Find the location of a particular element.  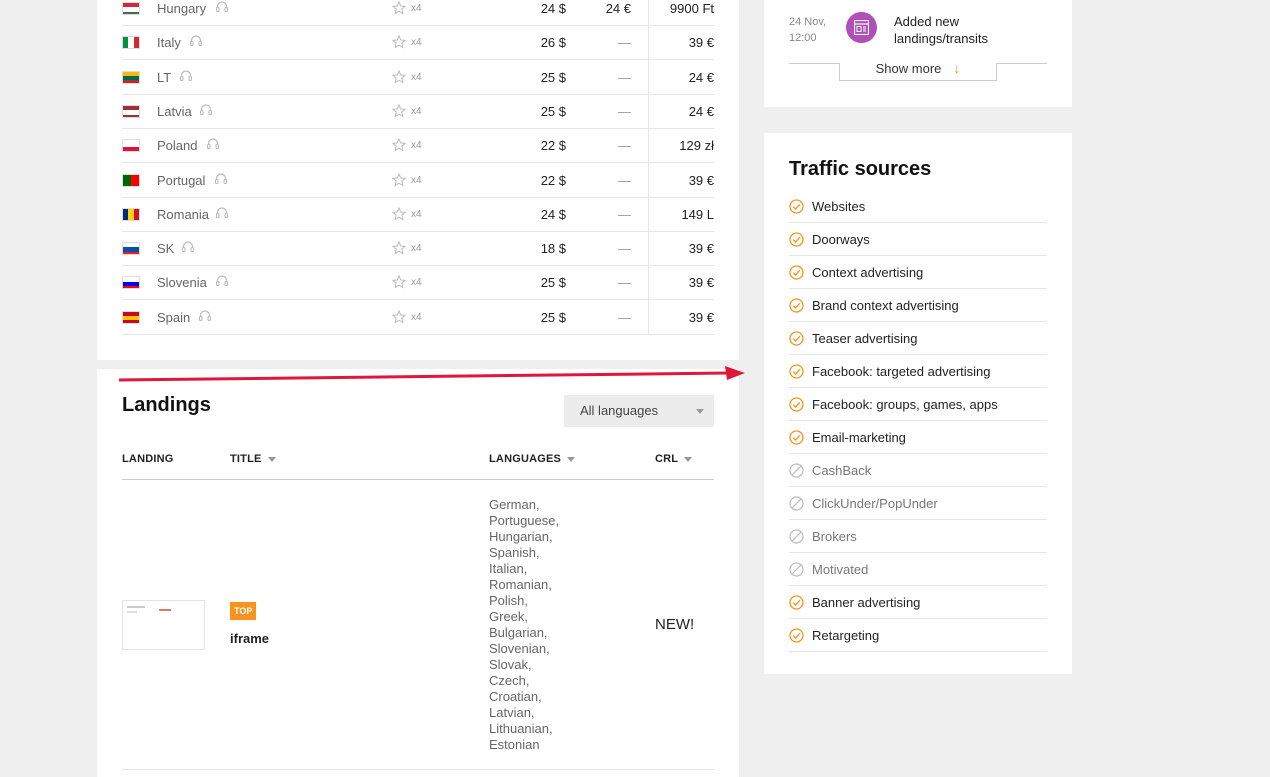

traffic-source-item: Brand context advertising is located at coordinates (918, 305).